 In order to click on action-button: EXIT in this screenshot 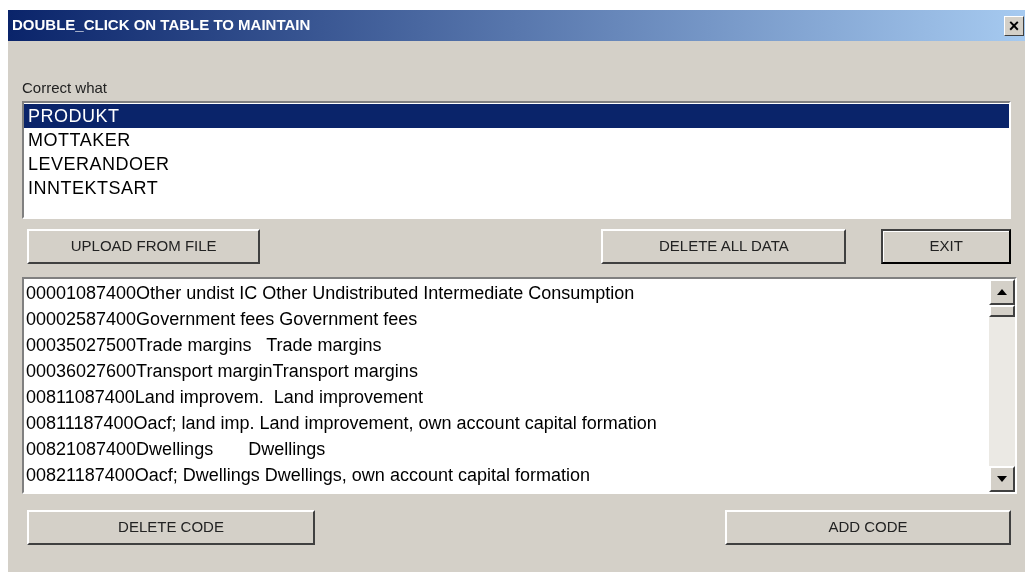, I will do `click(946, 246)`.